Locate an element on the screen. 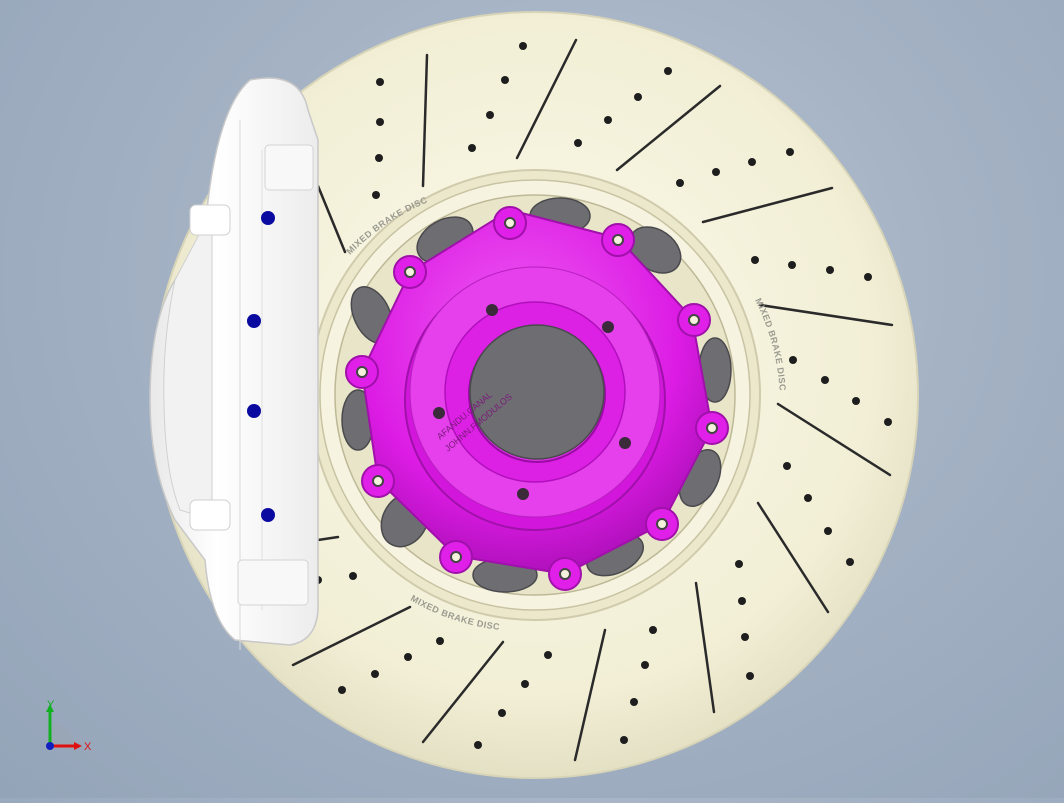  coordinate-triad: X Y is located at coordinates (68, 729).